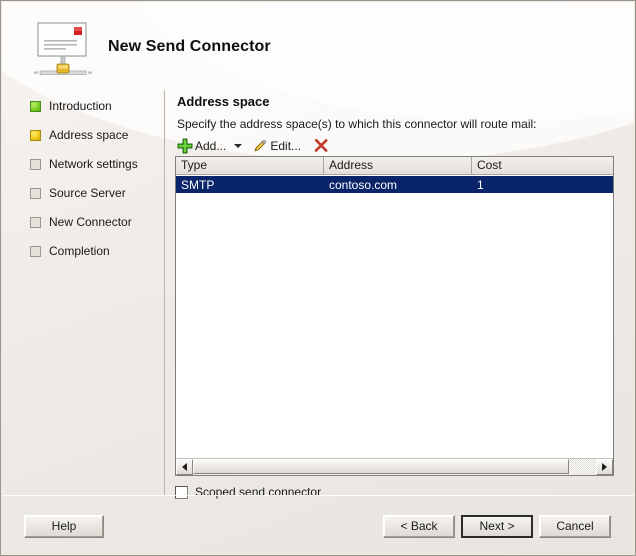 The image size is (636, 556). What do you see at coordinates (189, 46) in the screenshot?
I see `page-title: New Send Connector` at bounding box center [189, 46].